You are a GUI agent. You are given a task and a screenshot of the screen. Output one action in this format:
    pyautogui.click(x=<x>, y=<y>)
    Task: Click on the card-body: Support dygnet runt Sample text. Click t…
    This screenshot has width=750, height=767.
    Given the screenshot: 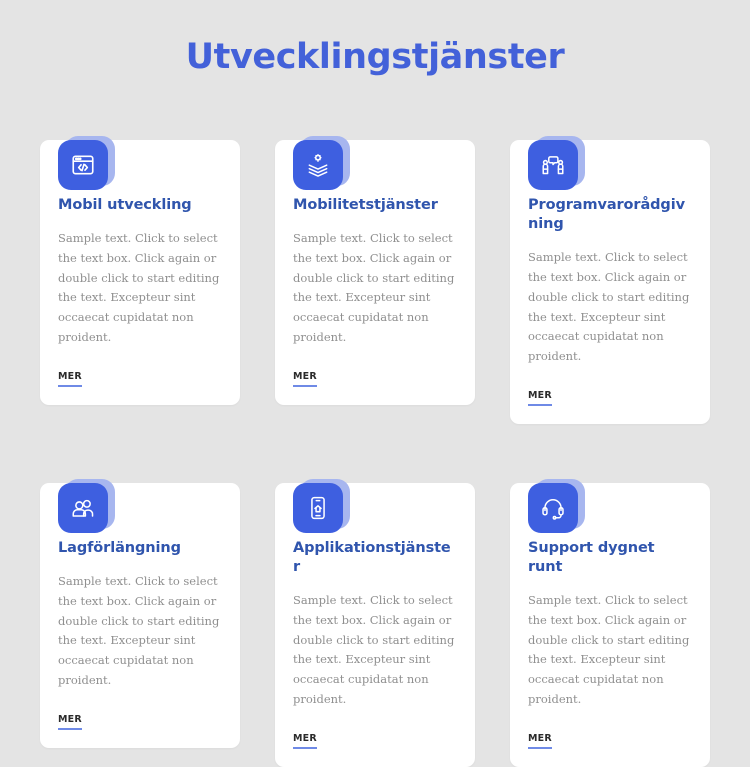 What is the action you would take?
    pyautogui.click(x=610, y=622)
    